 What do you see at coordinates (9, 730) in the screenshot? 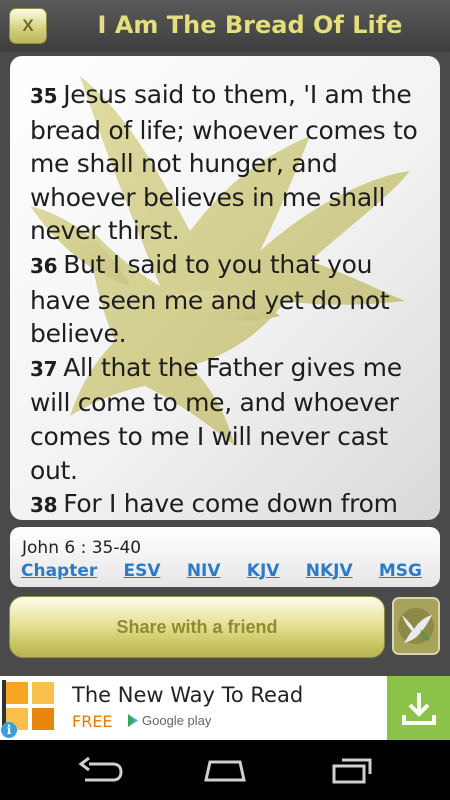
I see `info-icon: i` at bounding box center [9, 730].